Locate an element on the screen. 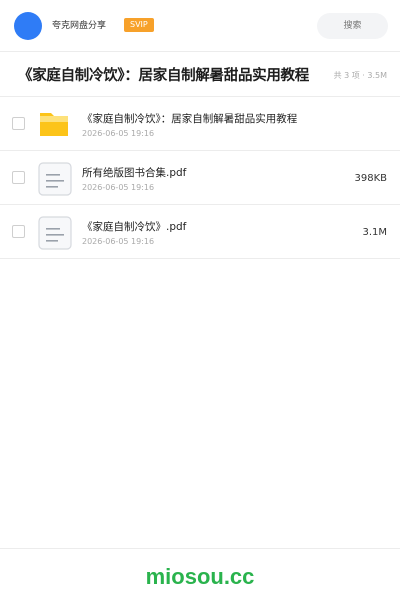  top-header: 夸克网盘分享 SVIP is located at coordinates (200, 26).